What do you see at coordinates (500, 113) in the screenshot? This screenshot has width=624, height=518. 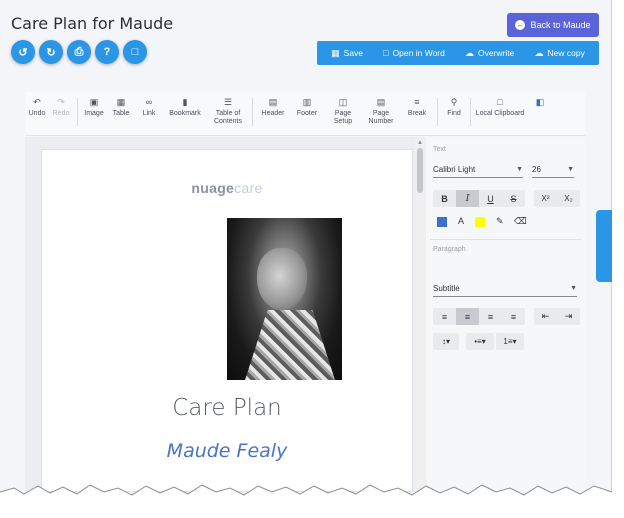 I see `toolbar-local-clipboard-label: Local Clipboard` at bounding box center [500, 113].